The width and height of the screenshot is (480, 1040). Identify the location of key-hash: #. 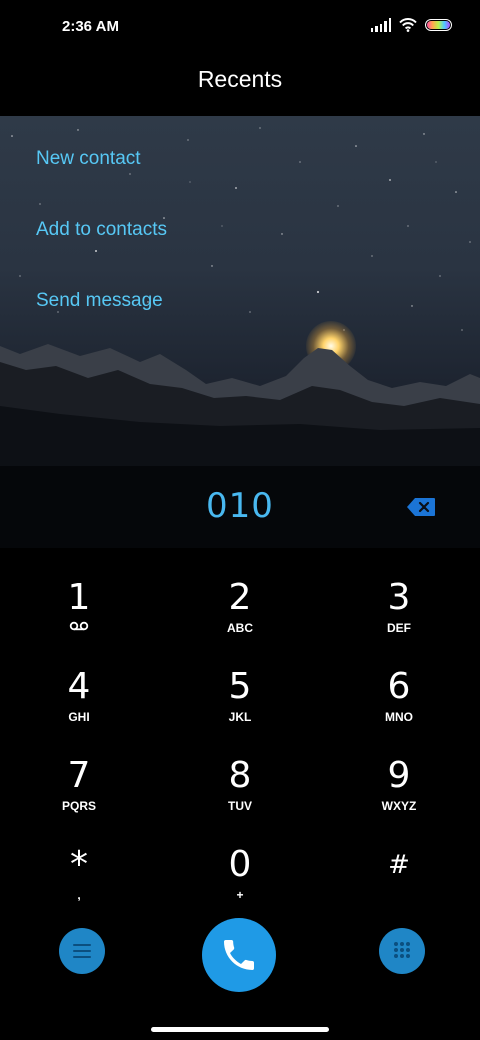
(399, 865).